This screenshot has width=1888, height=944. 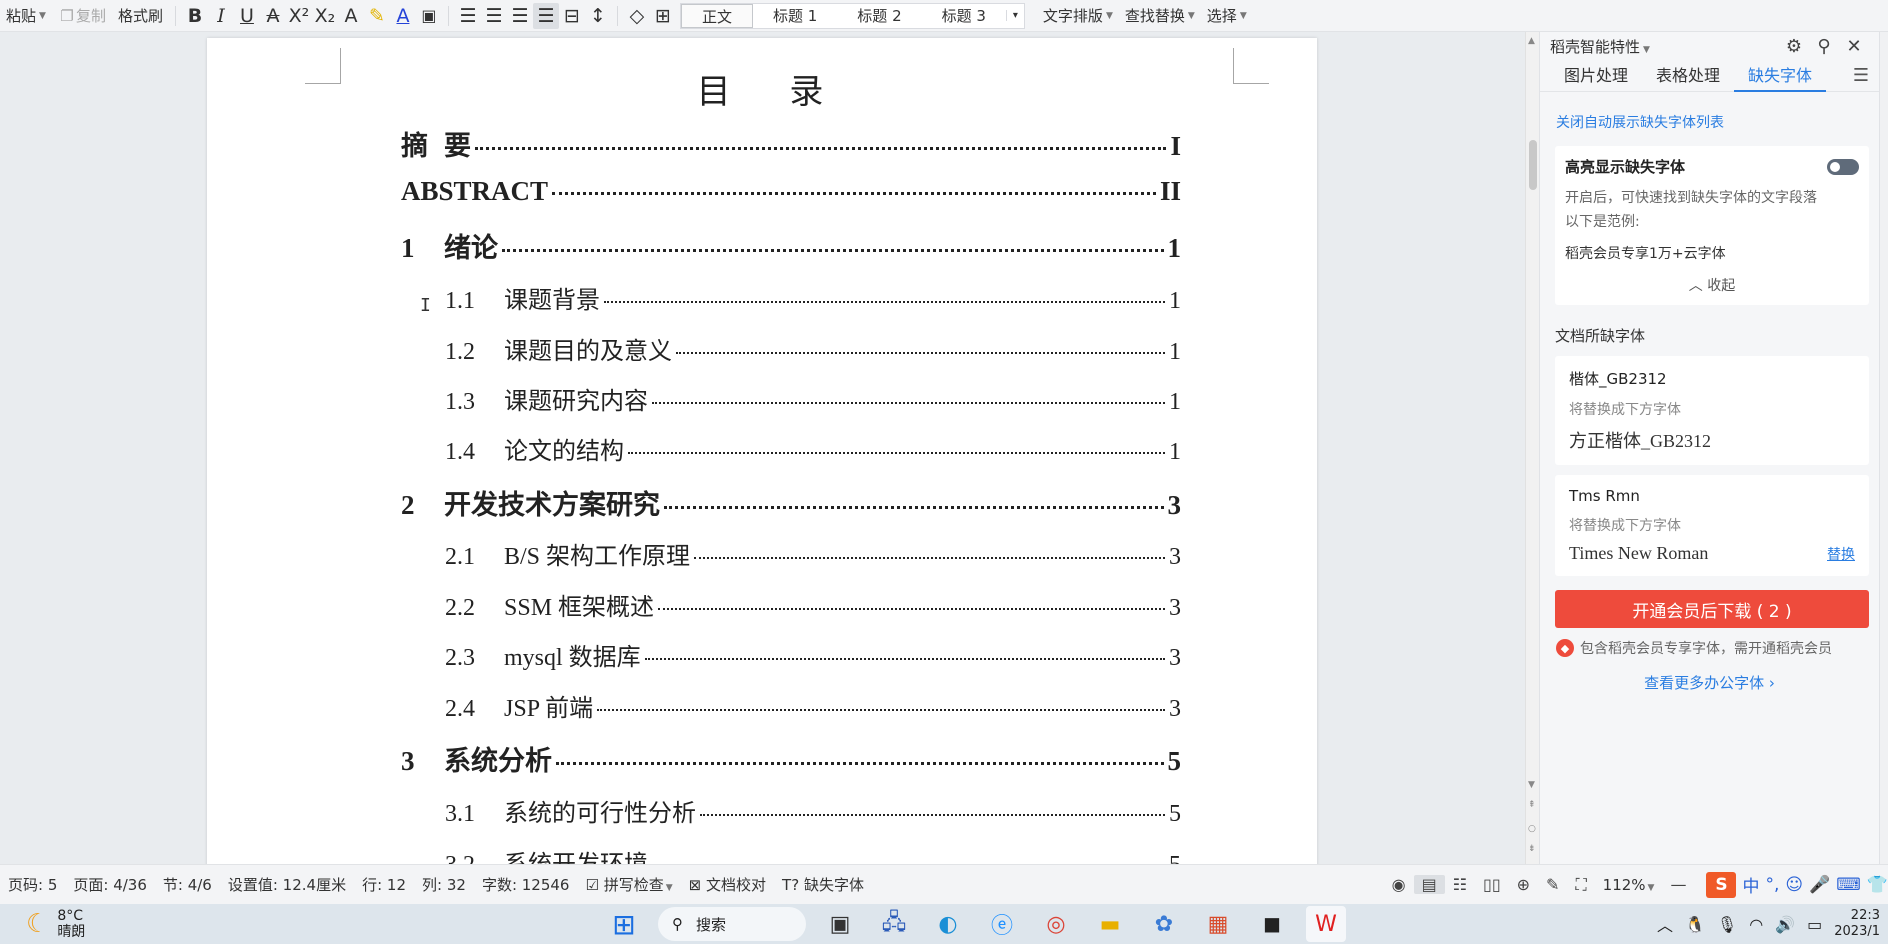 I want to click on menu-icon: ☰, so click(x=1861, y=75).